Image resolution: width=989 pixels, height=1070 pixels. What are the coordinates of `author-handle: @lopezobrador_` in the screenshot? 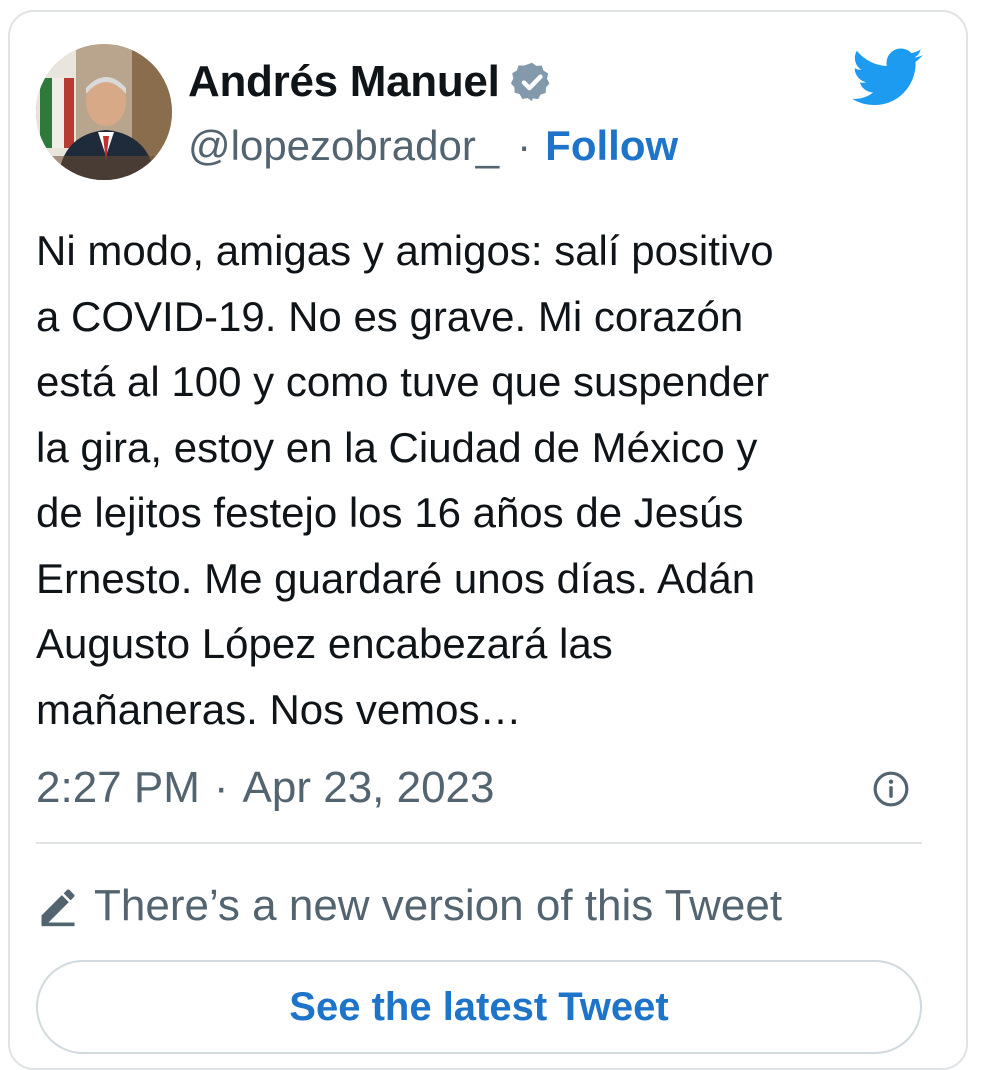 It's located at (343, 146).